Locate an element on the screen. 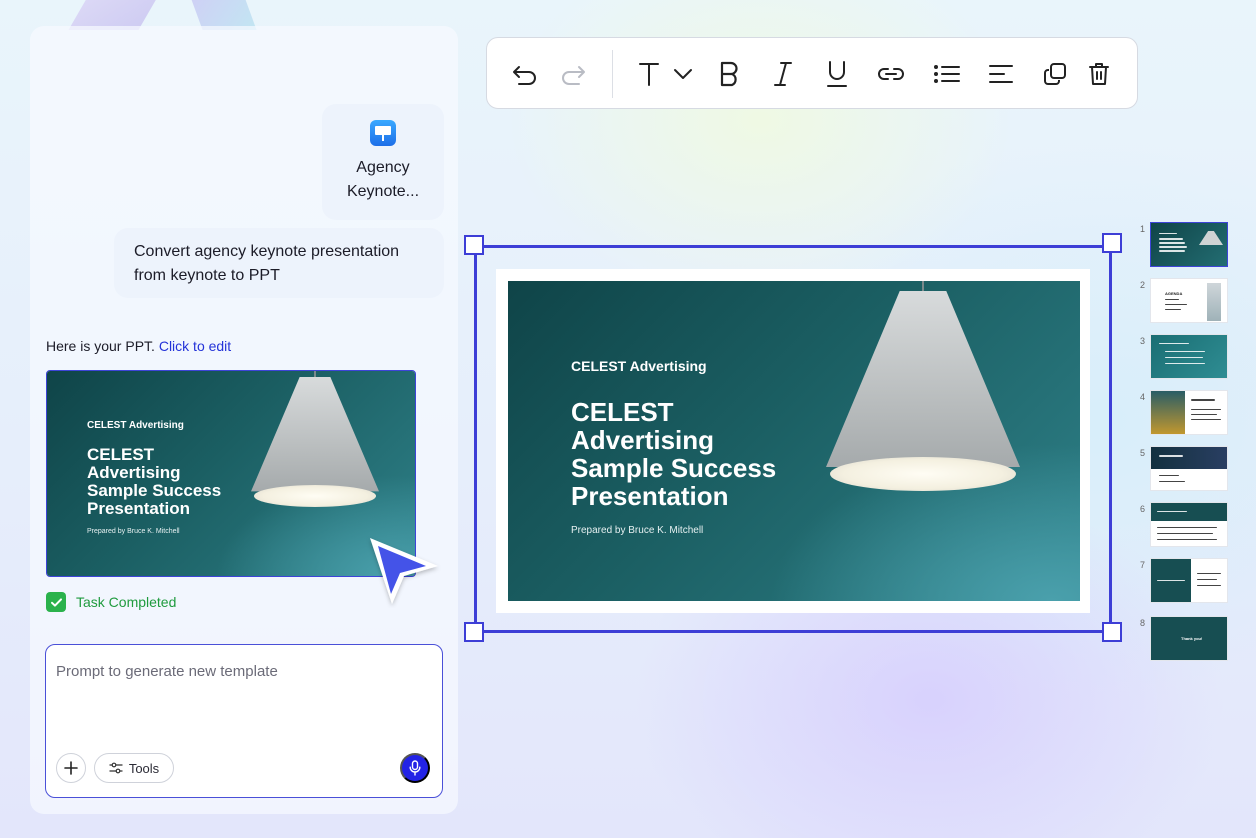  redo-icon is located at coordinates (573, 75).